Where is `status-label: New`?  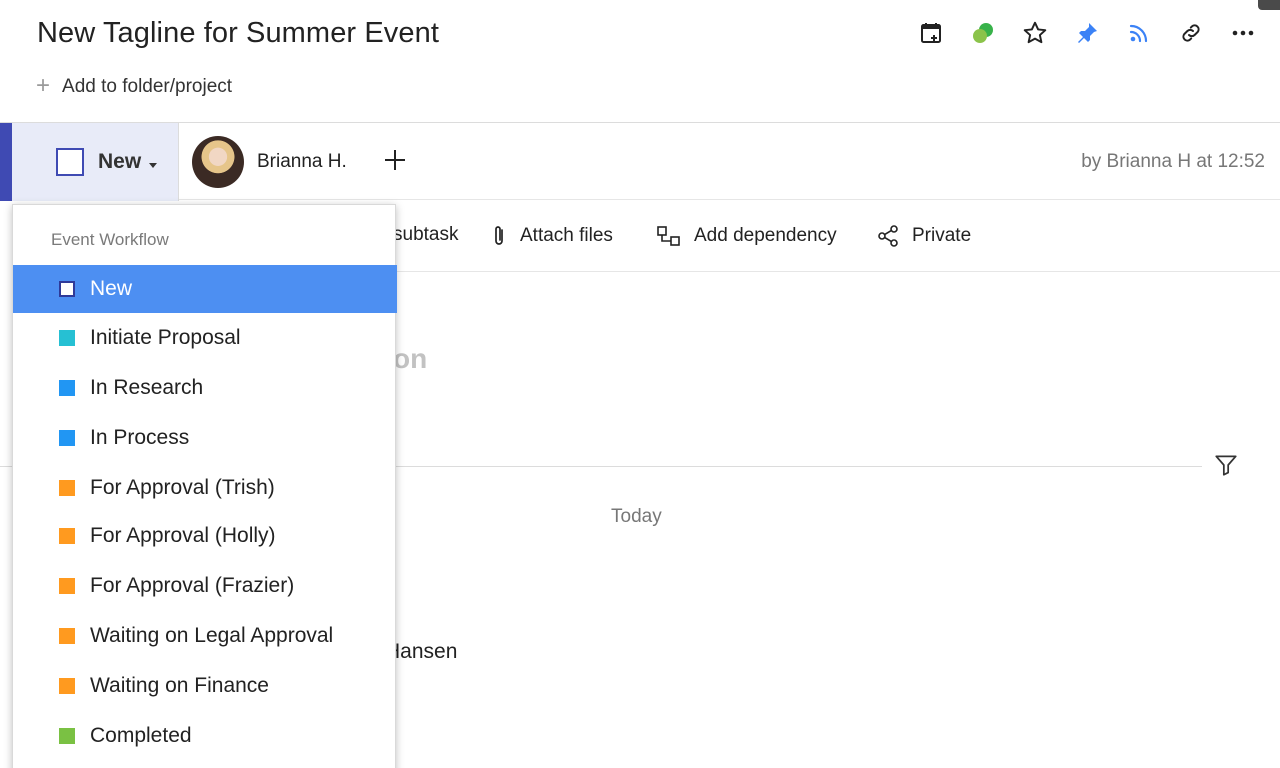 status-label: New is located at coordinates (120, 161).